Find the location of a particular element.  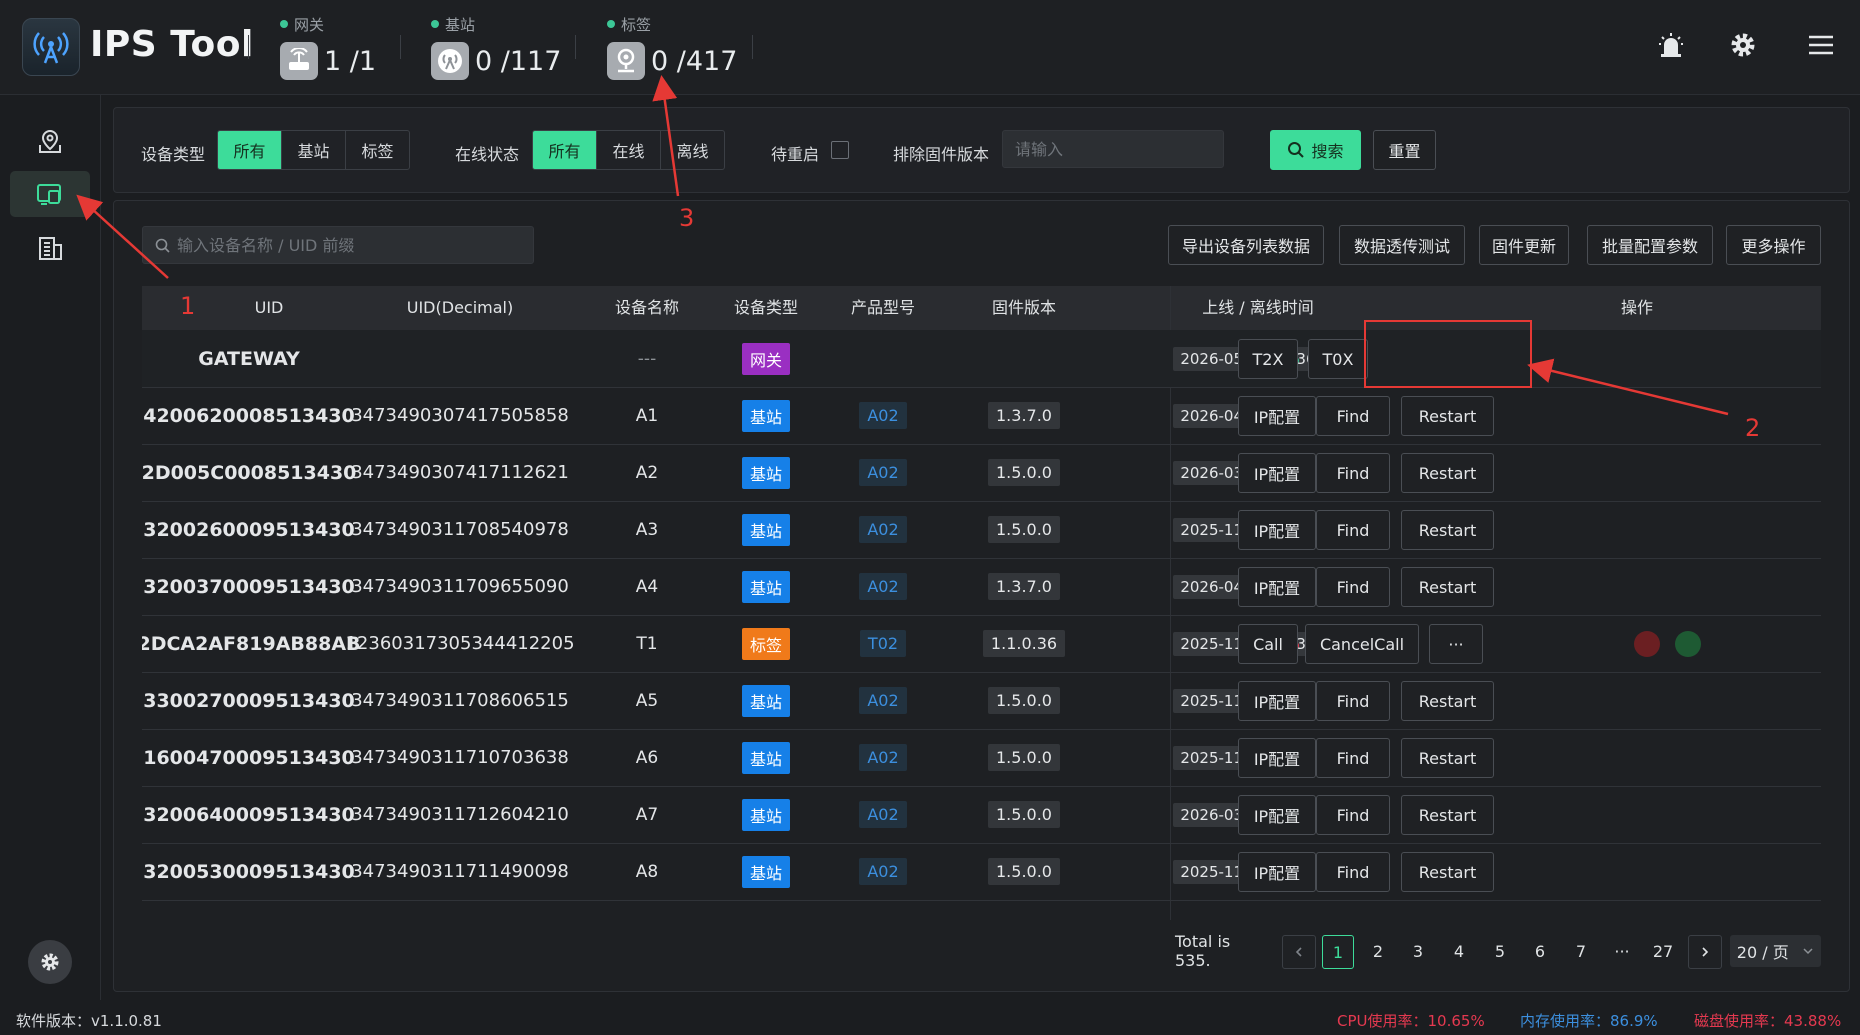

reset-button: 重置 is located at coordinates (1404, 150).